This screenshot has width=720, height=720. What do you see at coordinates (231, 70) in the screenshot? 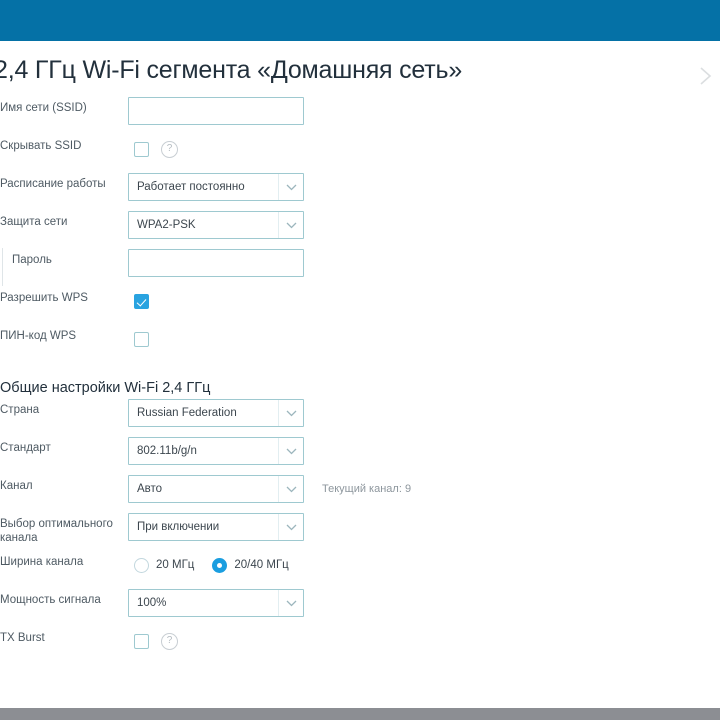
I see `page-title: 2,4 ГГц Wi-Fi сегмента «Домашняя сеть»` at bounding box center [231, 70].